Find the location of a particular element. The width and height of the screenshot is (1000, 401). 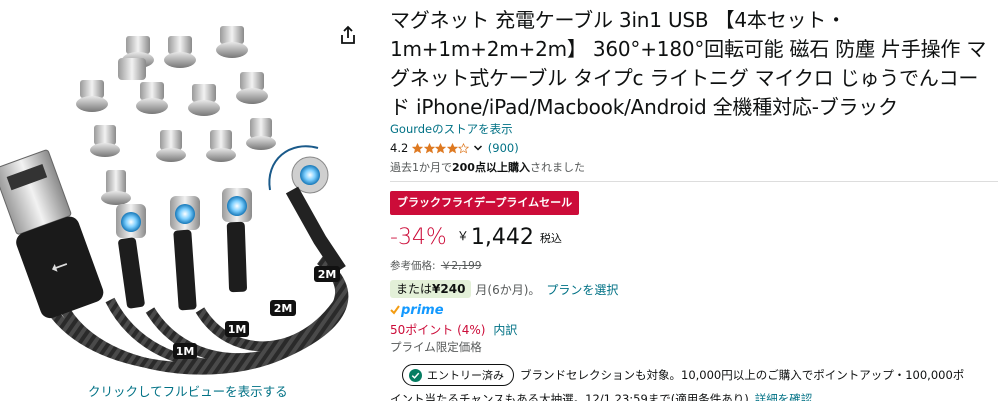

discount-percent: -34% is located at coordinates (418, 237).